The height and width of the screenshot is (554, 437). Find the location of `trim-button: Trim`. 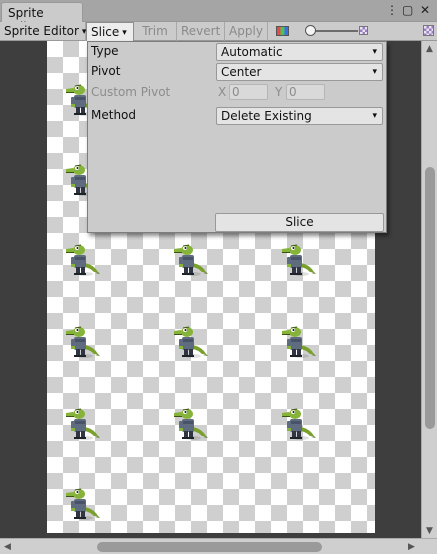

trim-button: Trim is located at coordinates (155, 31).